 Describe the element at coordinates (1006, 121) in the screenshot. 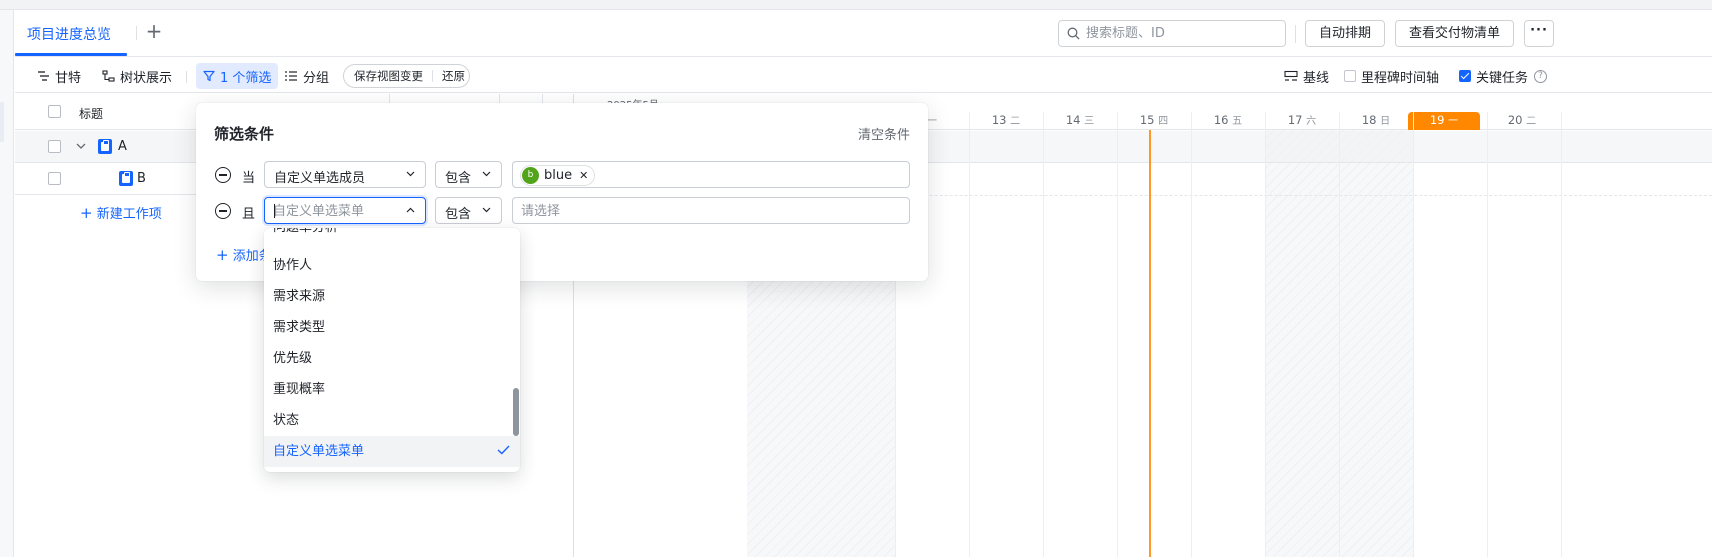

I see `day-cell: 13 二` at that location.